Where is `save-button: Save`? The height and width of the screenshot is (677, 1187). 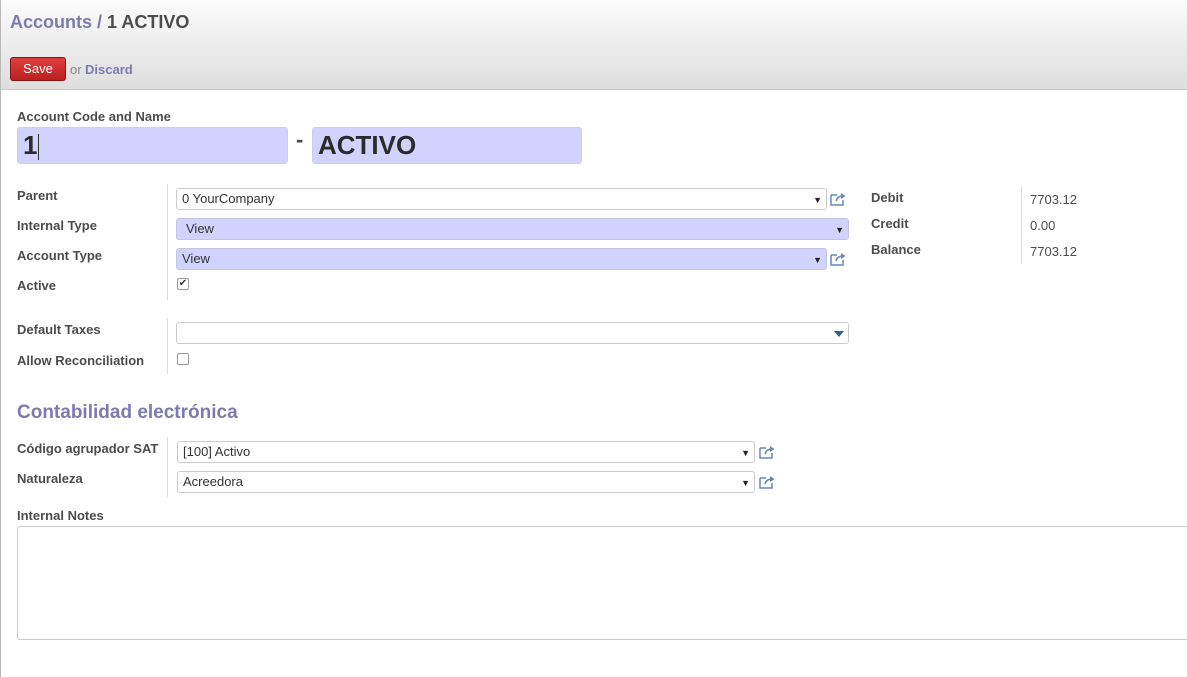
save-button: Save is located at coordinates (38, 69).